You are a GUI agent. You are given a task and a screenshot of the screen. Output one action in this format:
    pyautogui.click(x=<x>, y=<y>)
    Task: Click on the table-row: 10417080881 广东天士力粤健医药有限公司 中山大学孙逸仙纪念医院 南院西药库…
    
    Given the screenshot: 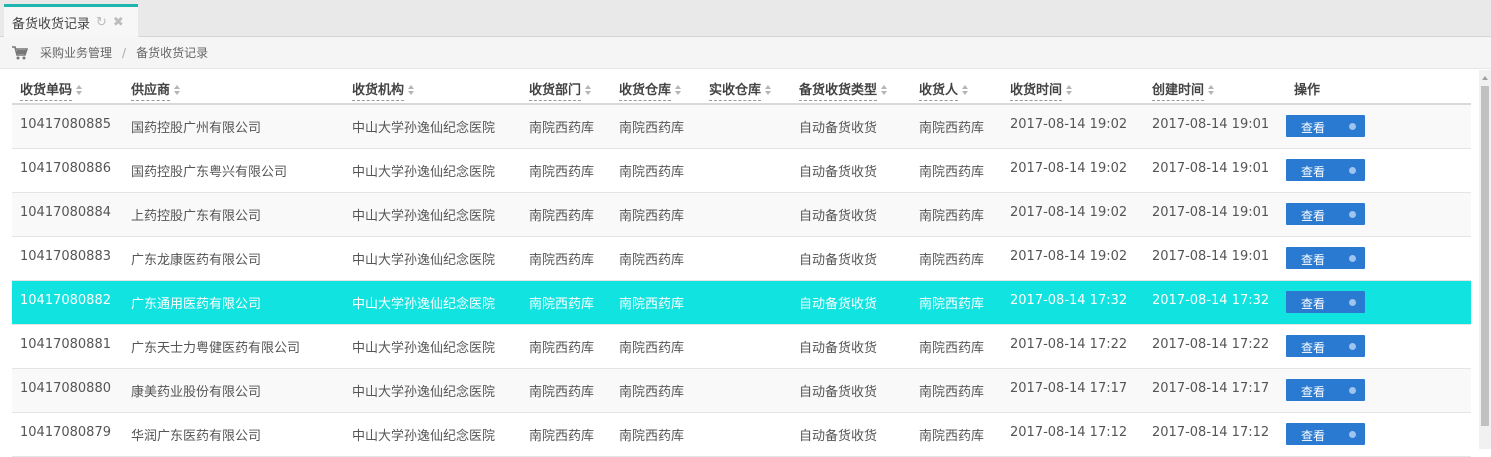 What is the action you would take?
    pyautogui.click(x=741, y=347)
    